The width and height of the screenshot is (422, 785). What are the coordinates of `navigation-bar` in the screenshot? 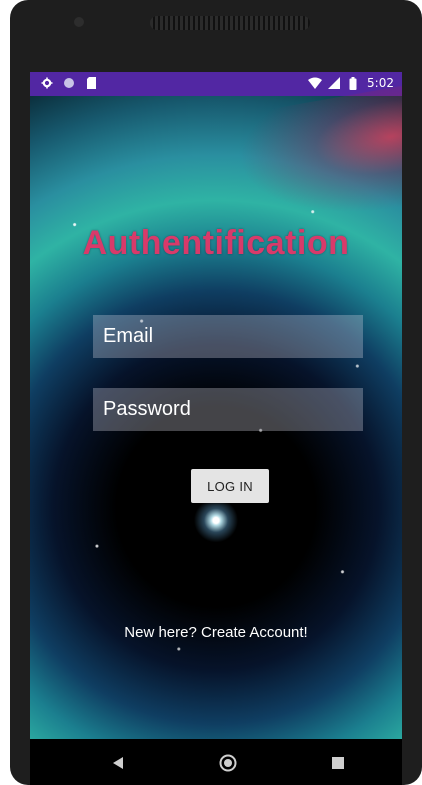 It's located at (216, 762).